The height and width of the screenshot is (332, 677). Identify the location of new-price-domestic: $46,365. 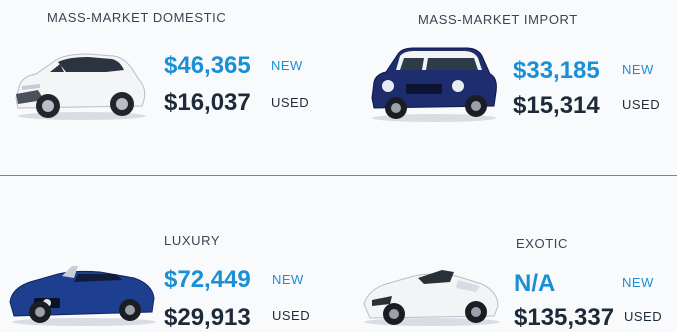
(207, 65).